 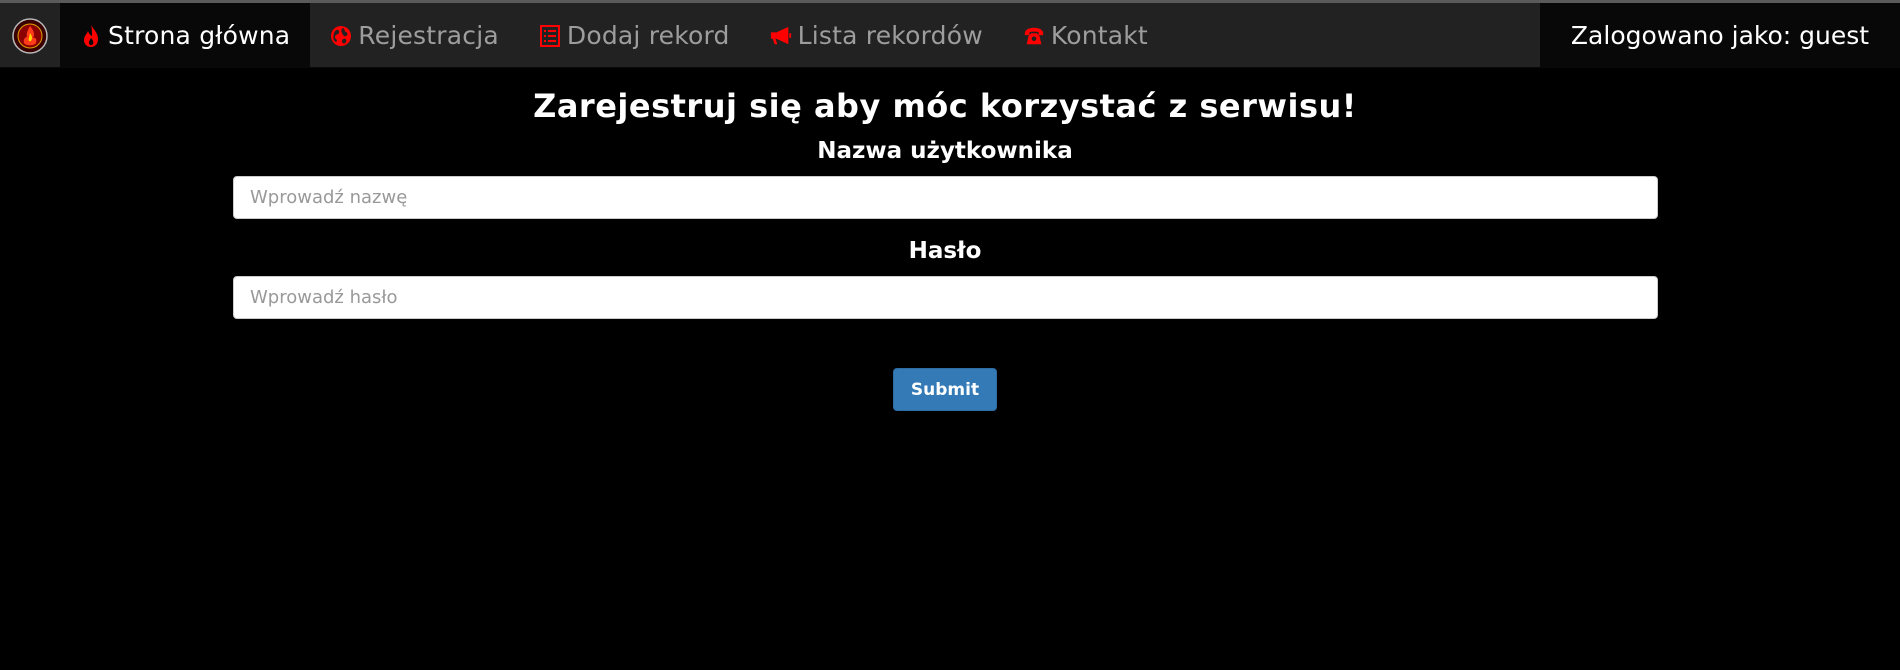 I want to click on password-input, so click(x=945, y=297).